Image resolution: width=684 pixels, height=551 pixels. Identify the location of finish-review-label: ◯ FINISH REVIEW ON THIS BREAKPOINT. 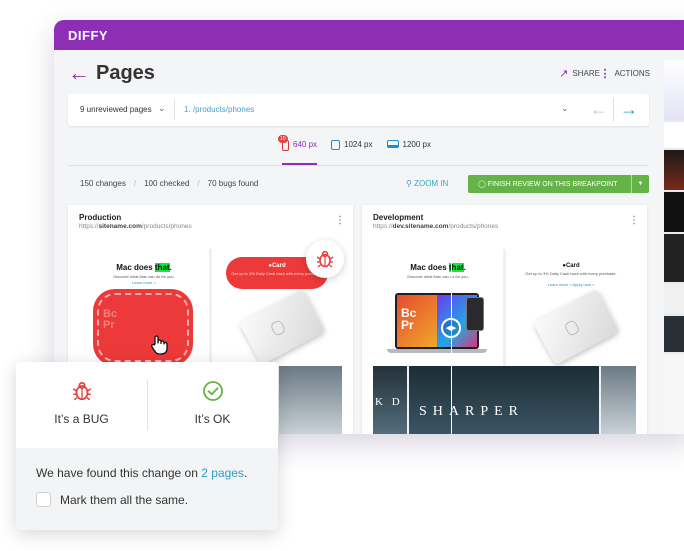
(549, 184).